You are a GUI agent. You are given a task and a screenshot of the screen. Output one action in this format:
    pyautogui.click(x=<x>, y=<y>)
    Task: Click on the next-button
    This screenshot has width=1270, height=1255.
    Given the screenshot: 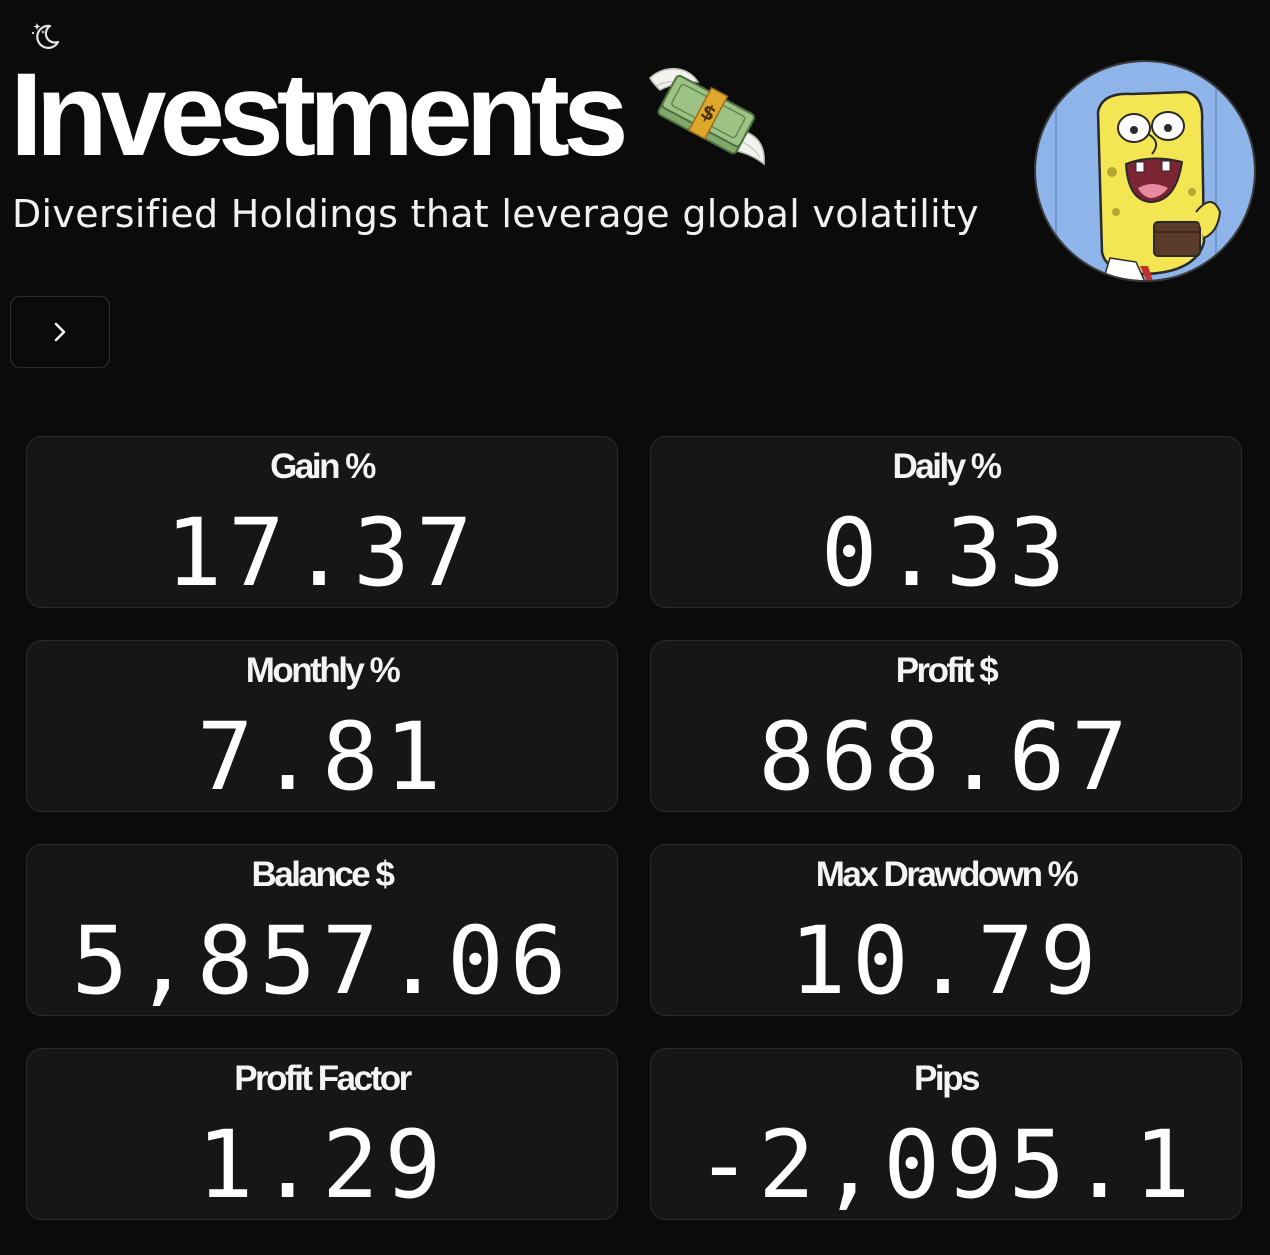 What is the action you would take?
    pyautogui.click(x=60, y=332)
    